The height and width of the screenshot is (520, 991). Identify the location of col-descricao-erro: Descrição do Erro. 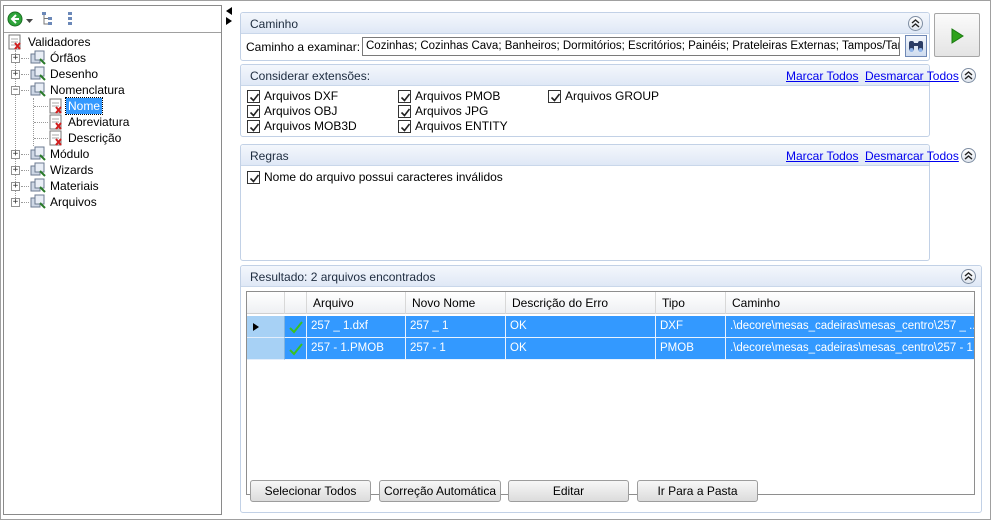
(581, 303).